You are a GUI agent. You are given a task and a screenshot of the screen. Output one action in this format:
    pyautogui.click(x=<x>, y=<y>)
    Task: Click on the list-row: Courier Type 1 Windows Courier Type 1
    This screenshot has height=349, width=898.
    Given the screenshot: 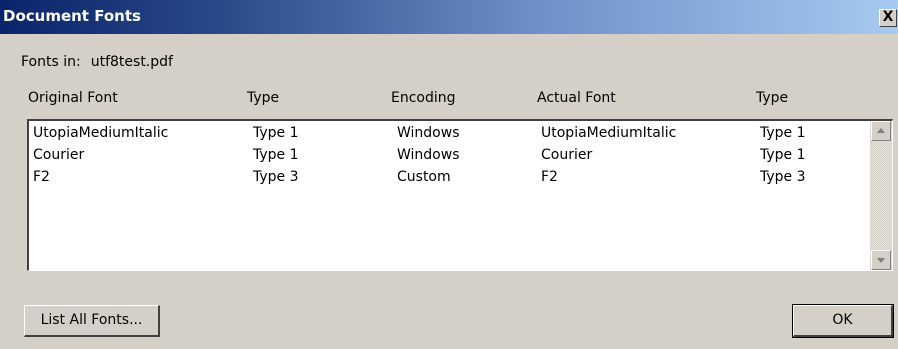 What is the action you would take?
    pyautogui.click(x=444, y=158)
    